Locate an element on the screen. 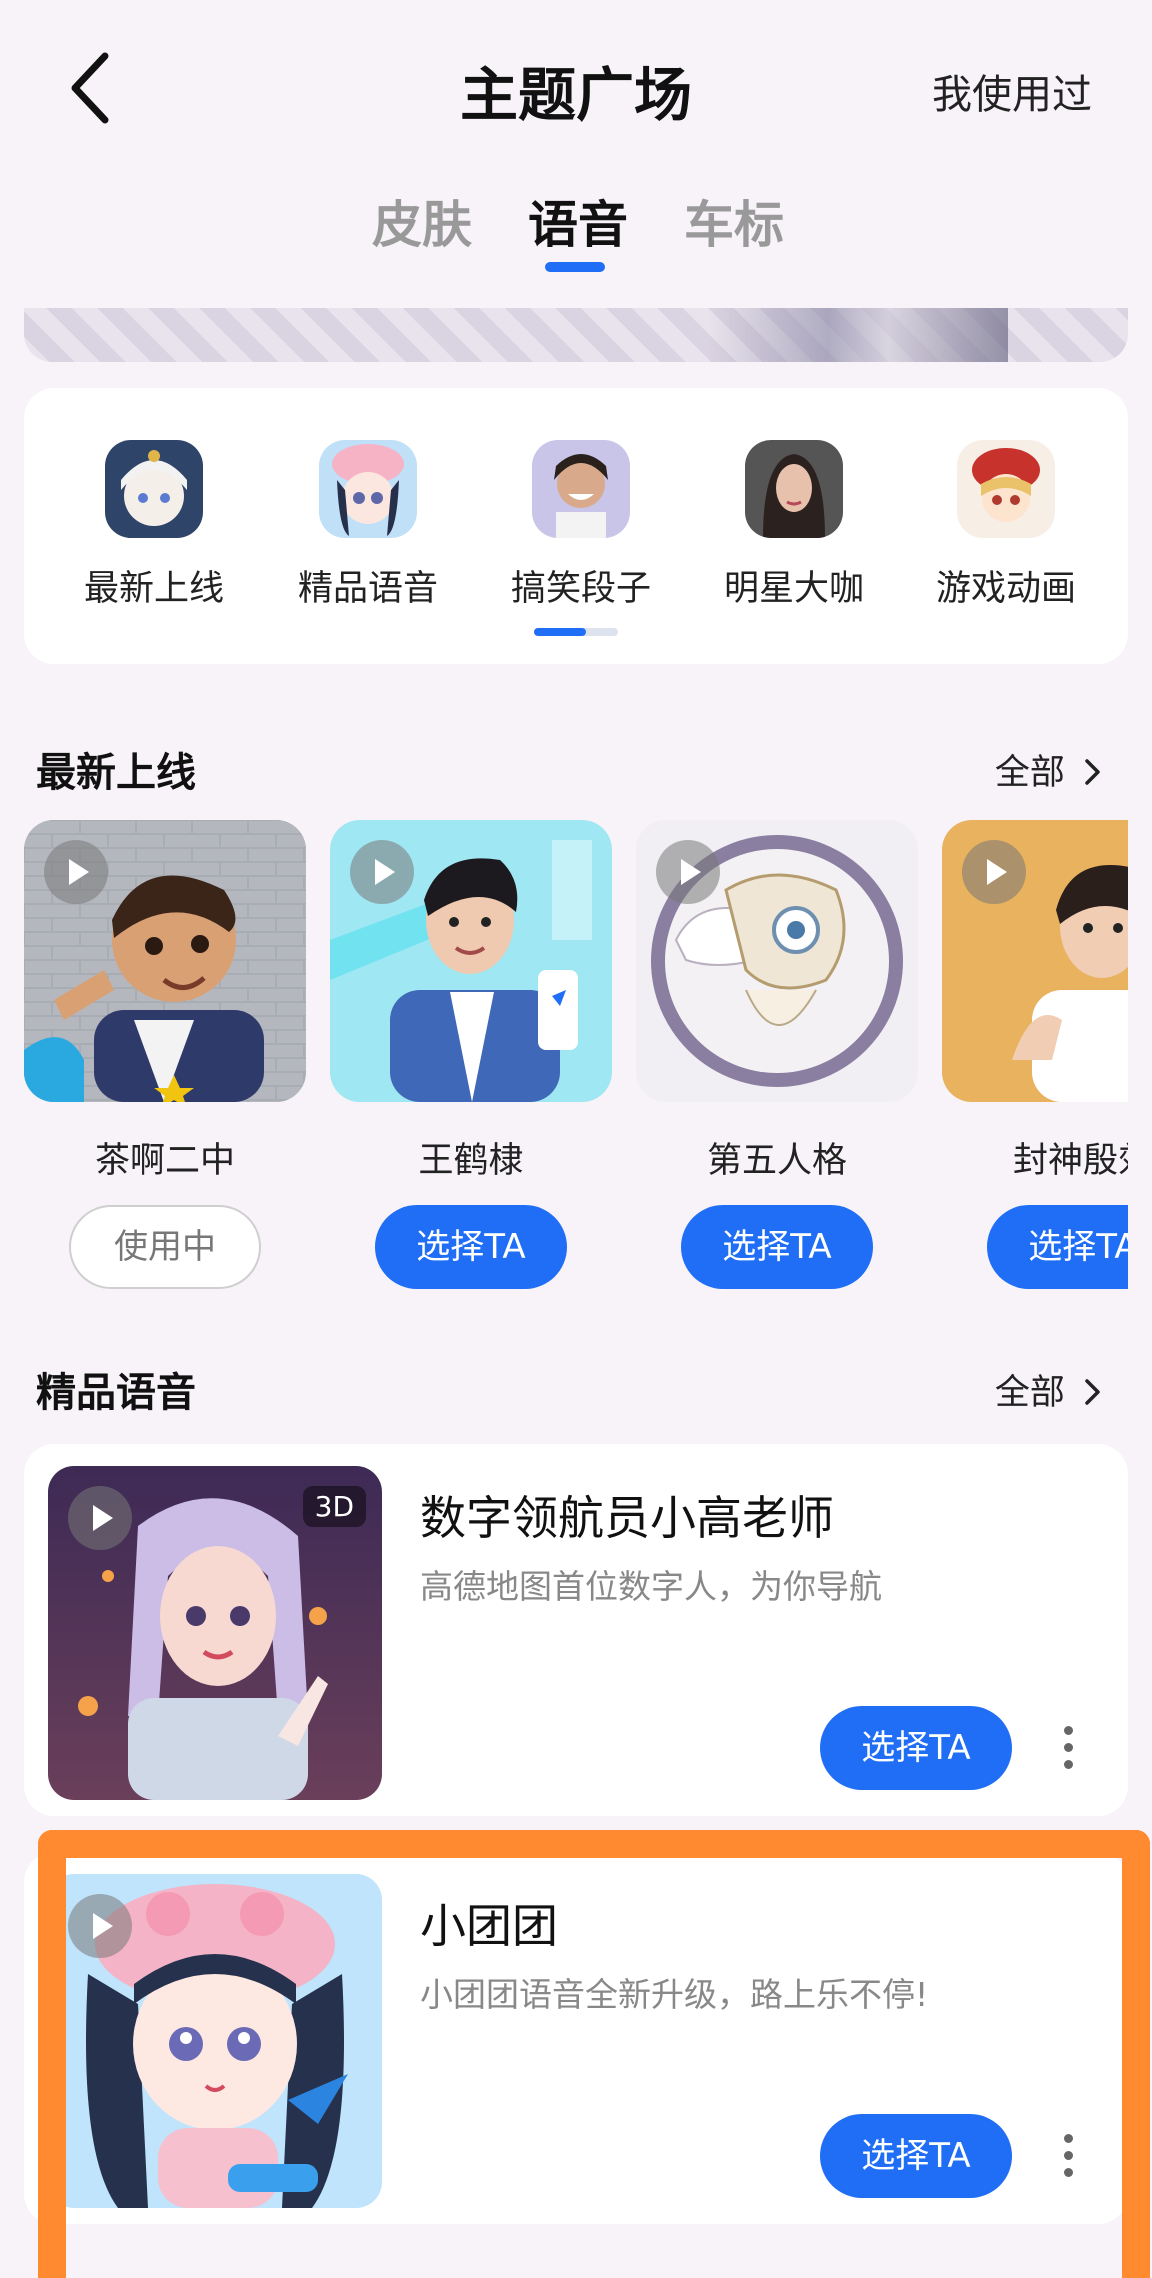  tab-skin: 皮肤 is located at coordinates (422, 221).